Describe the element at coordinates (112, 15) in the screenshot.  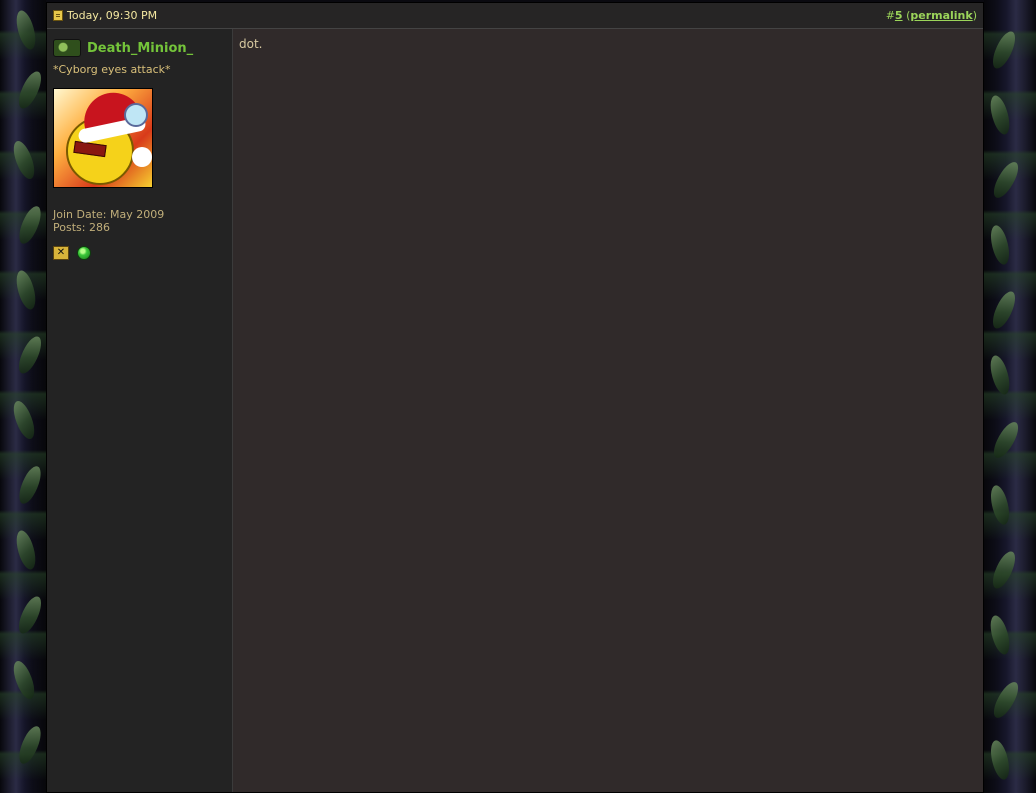
I see `post-date: Today, 09:30 PM` at that location.